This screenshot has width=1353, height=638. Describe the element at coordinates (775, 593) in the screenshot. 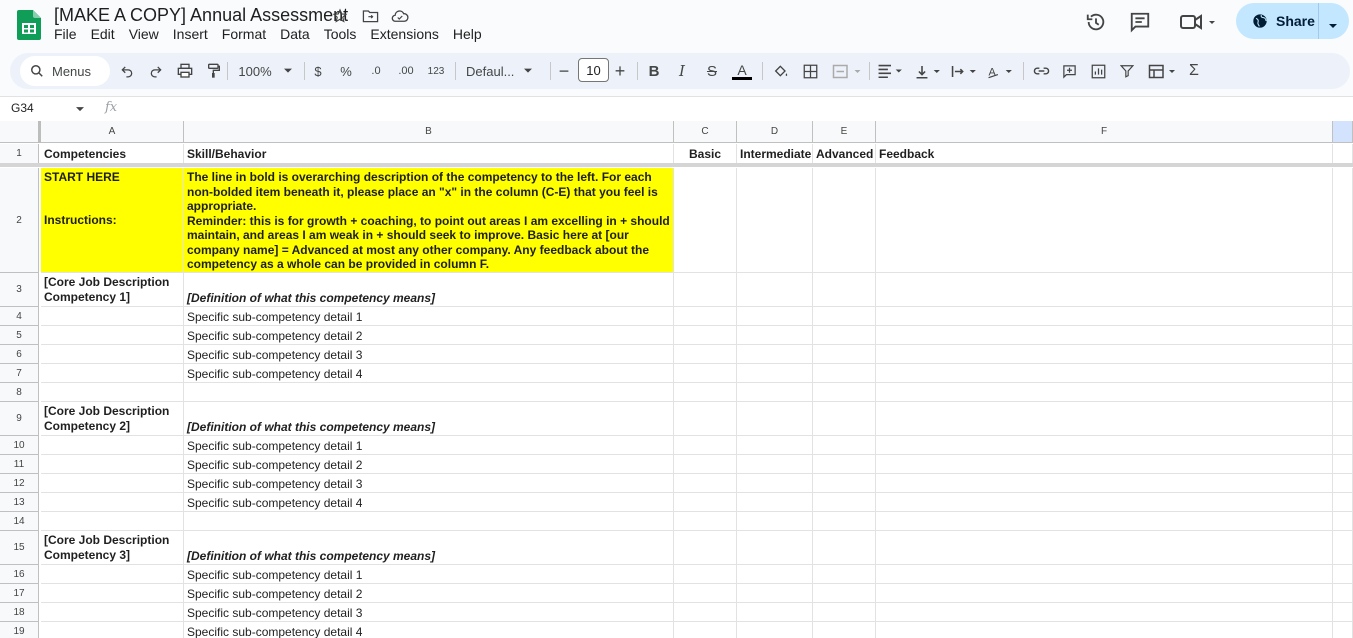

I see `cell-d17` at that location.